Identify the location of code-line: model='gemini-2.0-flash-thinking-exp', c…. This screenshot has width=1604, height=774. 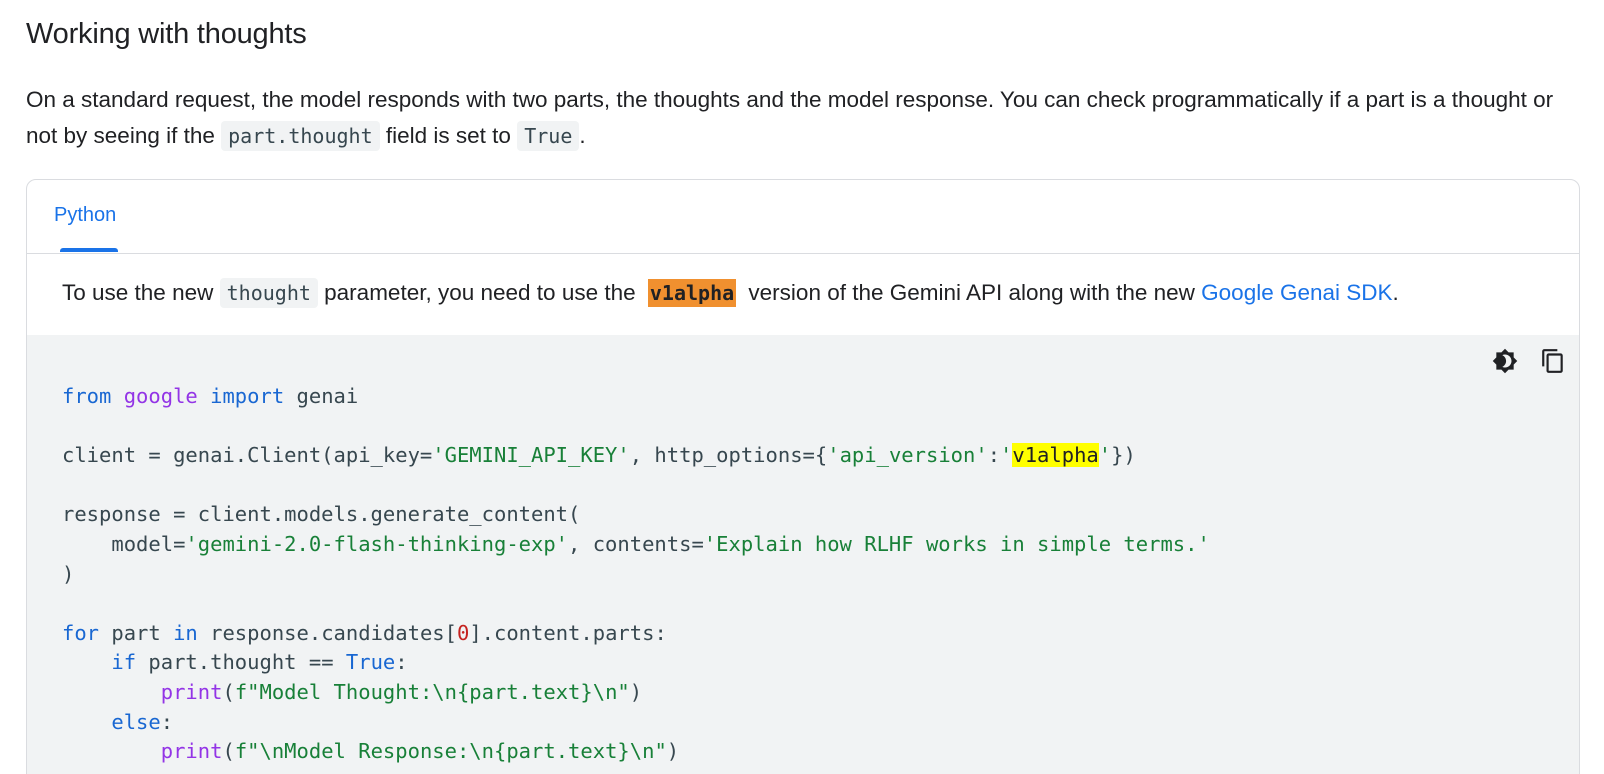
(636, 543).